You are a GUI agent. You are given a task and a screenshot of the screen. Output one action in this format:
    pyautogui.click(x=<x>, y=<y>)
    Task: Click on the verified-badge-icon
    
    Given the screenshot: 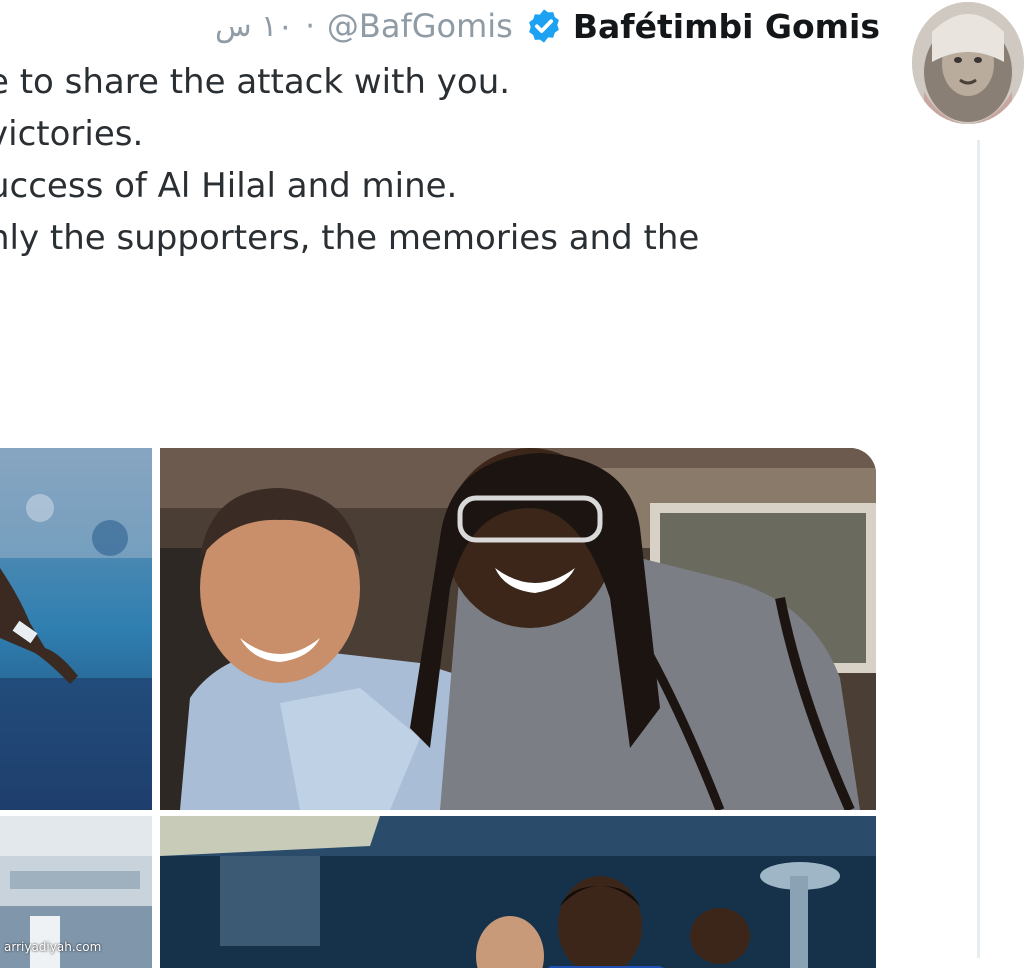 What is the action you would take?
    pyautogui.click(x=543, y=26)
    